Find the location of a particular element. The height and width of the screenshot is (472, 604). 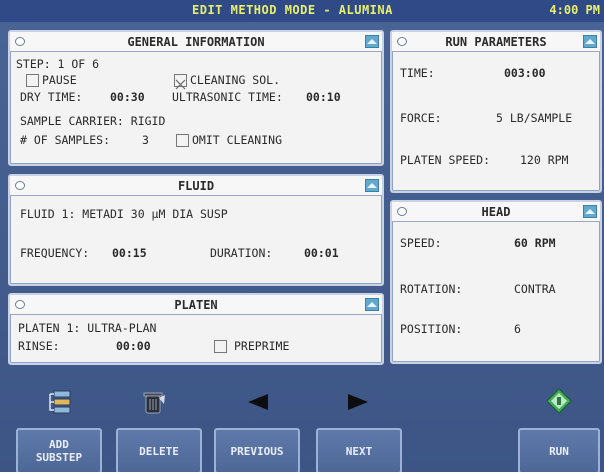

sample-carrier: SAMPLE CARRIER: RIGID is located at coordinates (92, 121).